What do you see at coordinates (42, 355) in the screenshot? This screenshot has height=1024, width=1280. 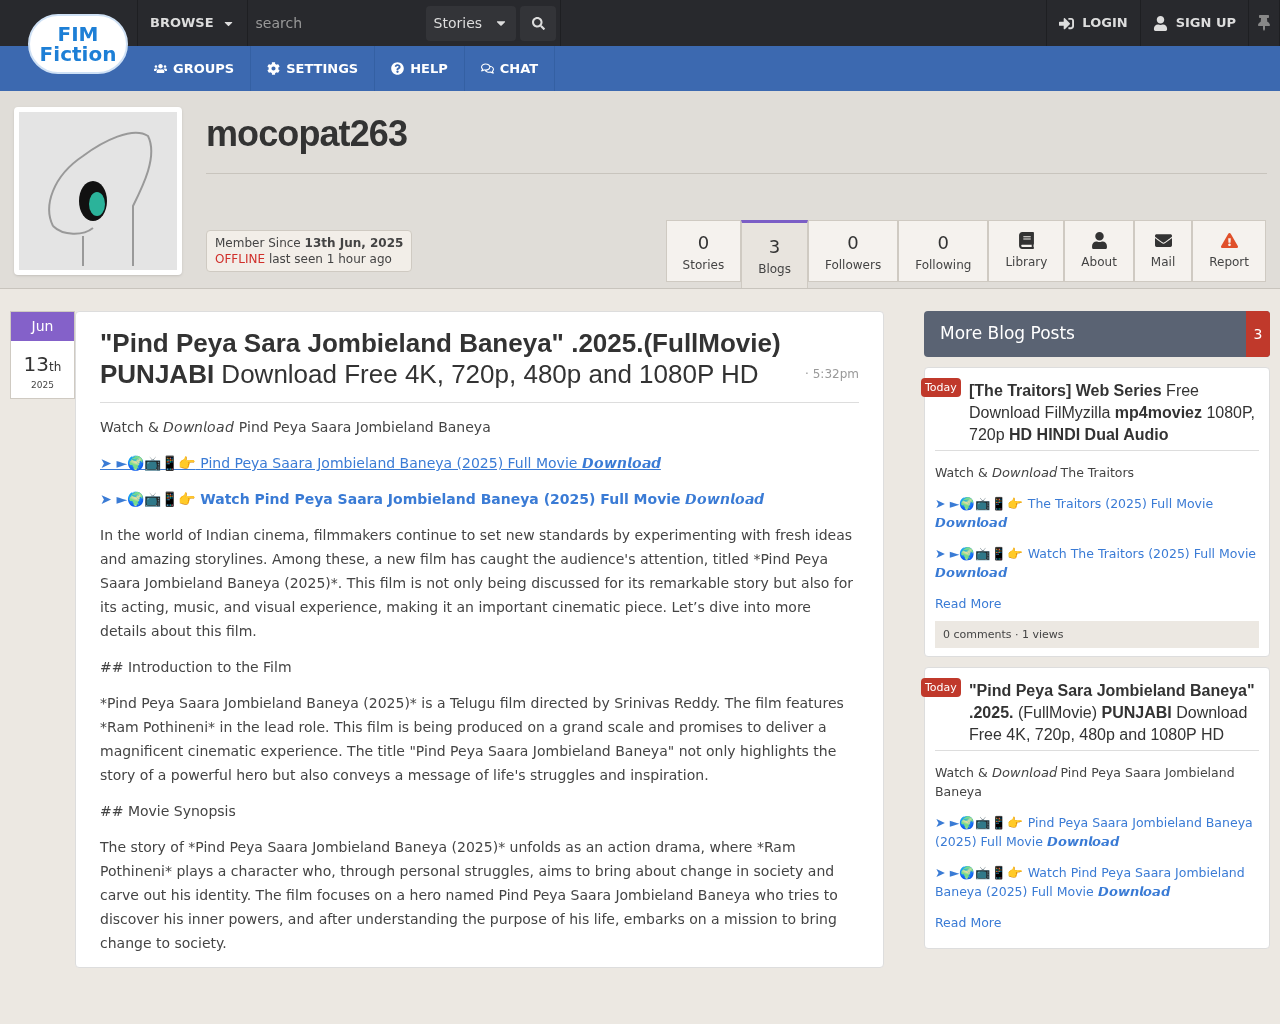 I see `date-badge: Jun 13th 2025` at bounding box center [42, 355].